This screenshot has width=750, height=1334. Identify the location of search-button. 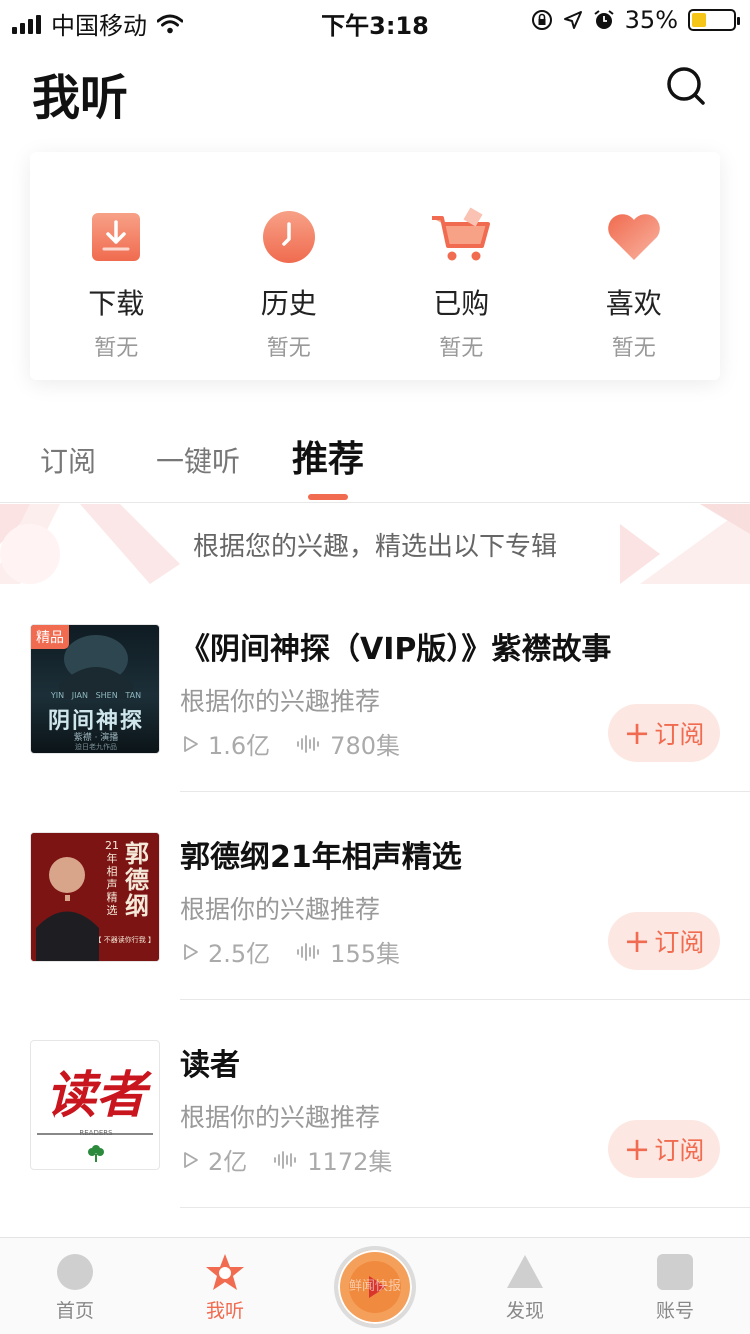
(686, 86).